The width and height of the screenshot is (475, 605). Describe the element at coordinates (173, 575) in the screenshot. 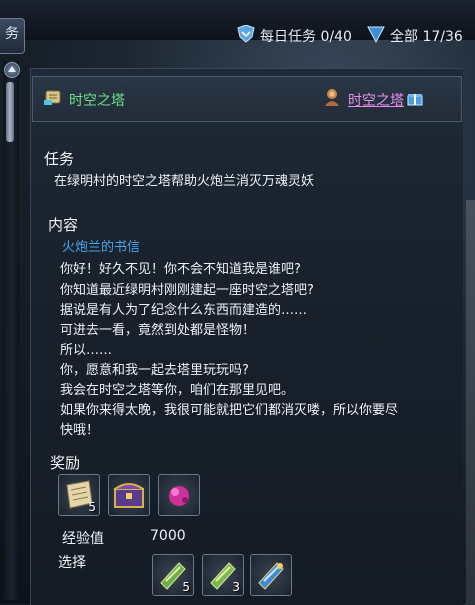

I see `choice-item-slot: 5` at that location.